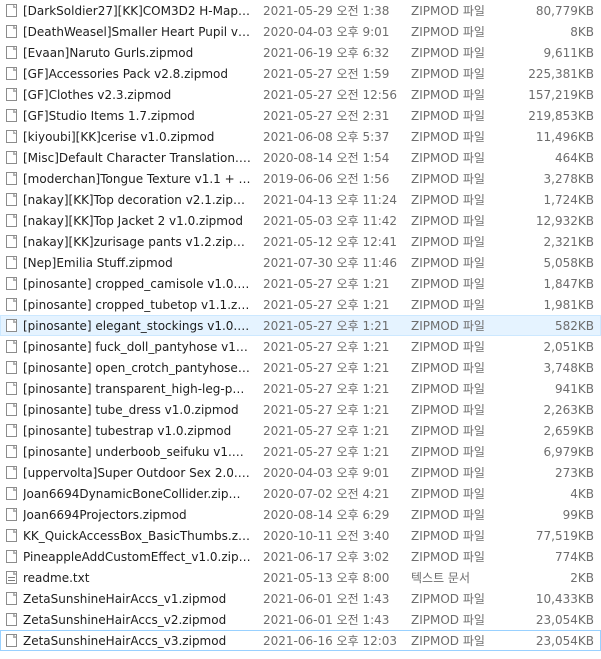 Image resolution: width=601 pixels, height=659 pixels. Describe the element at coordinates (574, 326) in the screenshot. I see `file-size: 582KB` at that location.